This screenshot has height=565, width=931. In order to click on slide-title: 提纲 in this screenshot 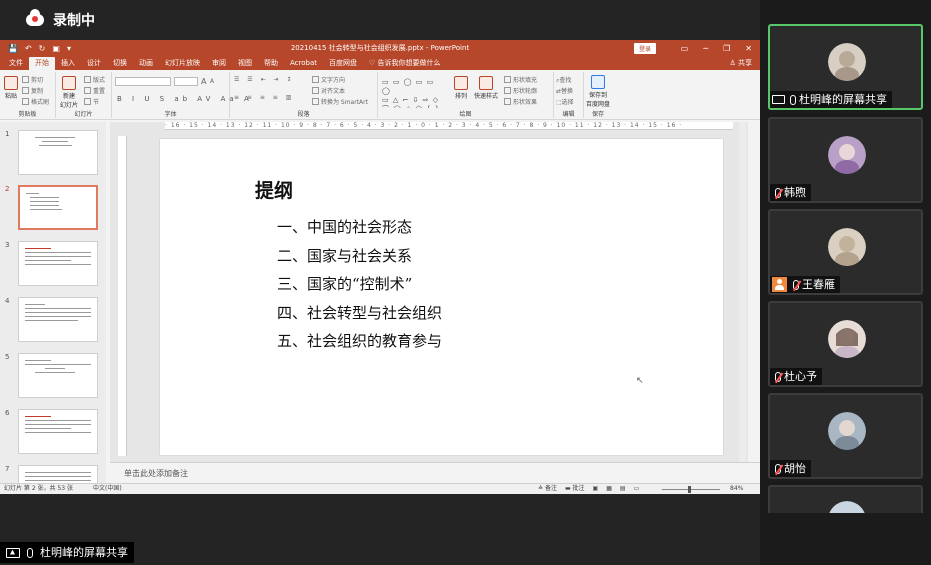, I will do `click(274, 189)`.